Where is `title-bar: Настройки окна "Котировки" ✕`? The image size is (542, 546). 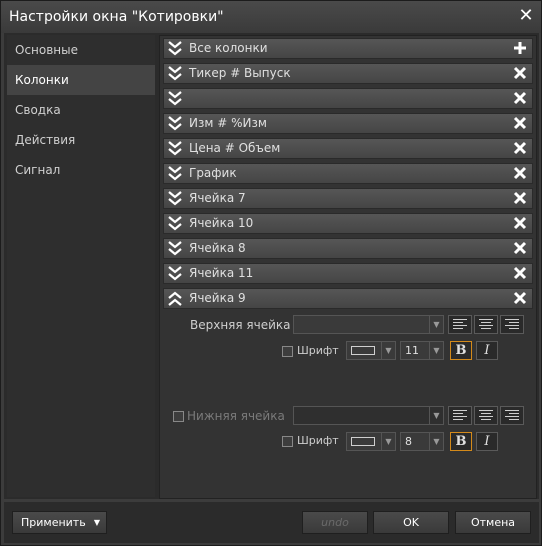 title-bar: Настройки окна "Котировки" ✕ is located at coordinates (271, 17).